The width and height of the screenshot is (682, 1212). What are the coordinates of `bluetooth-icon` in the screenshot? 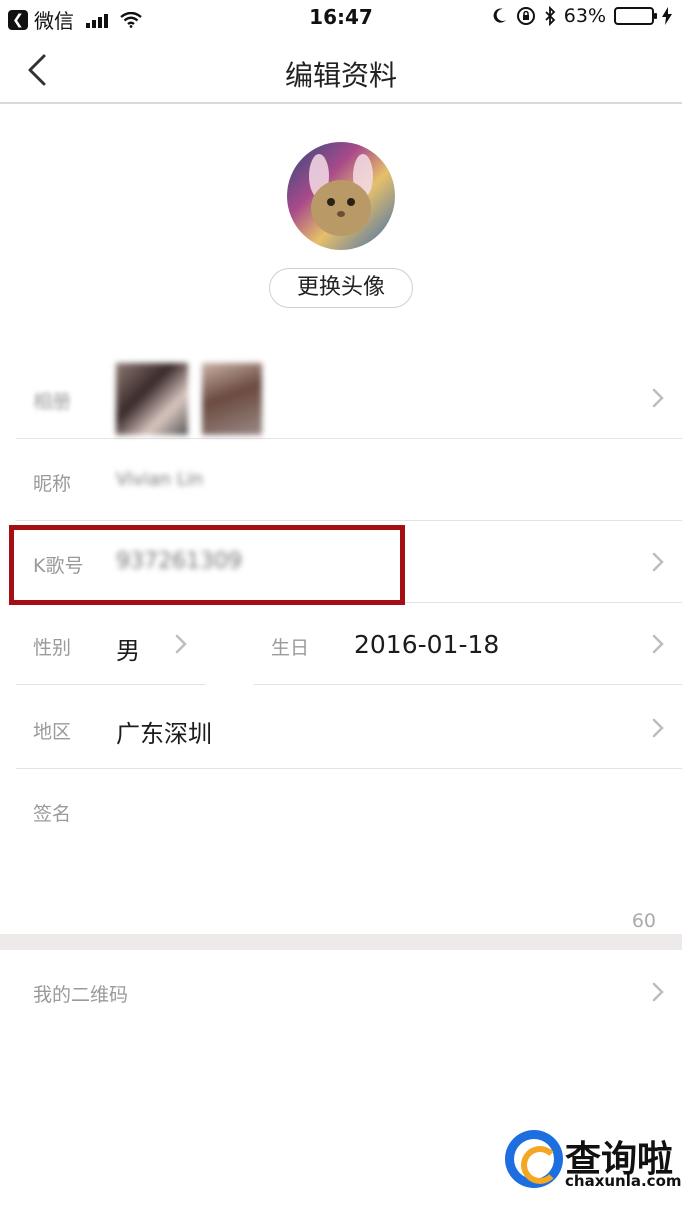 It's located at (550, 16).